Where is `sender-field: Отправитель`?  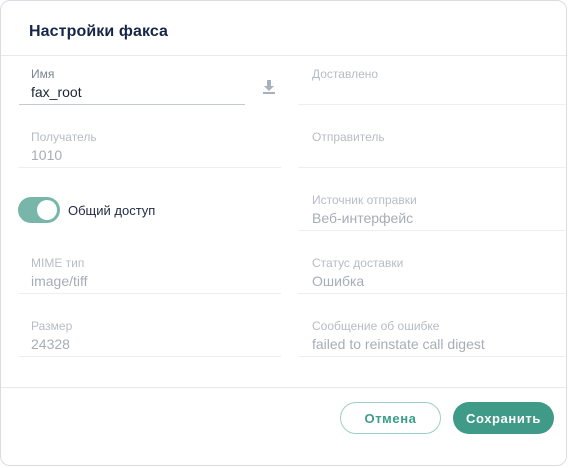
sender-field: Отправитель is located at coordinates (431, 149).